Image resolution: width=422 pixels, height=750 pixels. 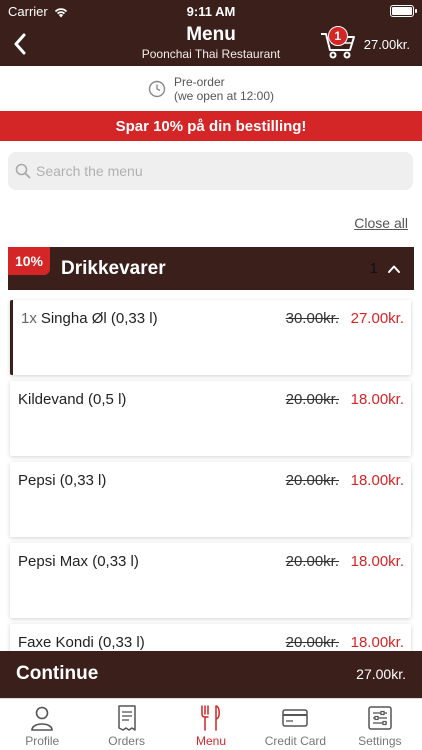 I want to click on item-name-row: 1x Singha Øl (0,33 l), so click(x=89, y=318).